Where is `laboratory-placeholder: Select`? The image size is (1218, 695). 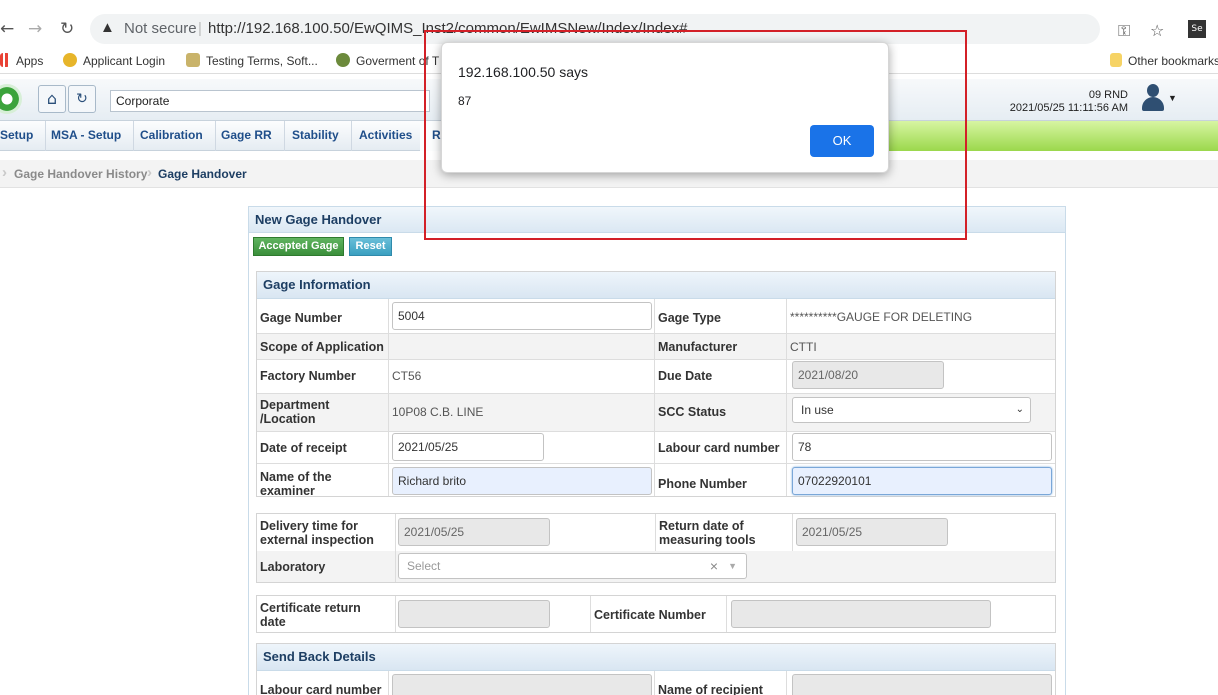 laboratory-placeholder: Select is located at coordinates (424, 566).